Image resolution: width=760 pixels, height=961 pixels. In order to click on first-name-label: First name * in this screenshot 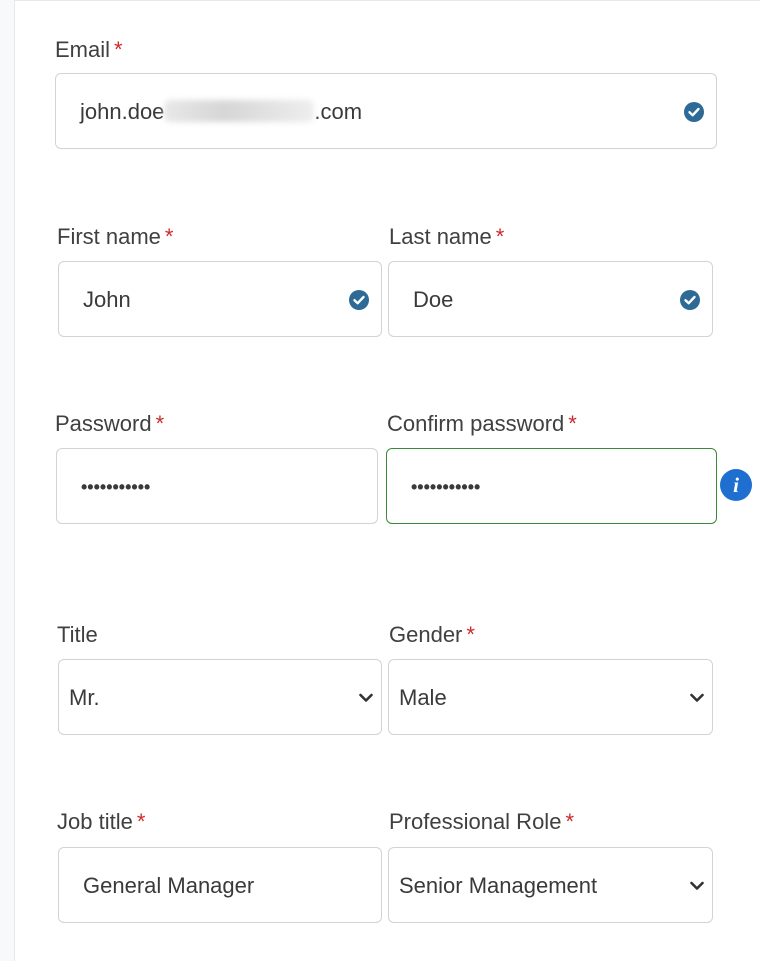, I will do `click(115, 237)`.